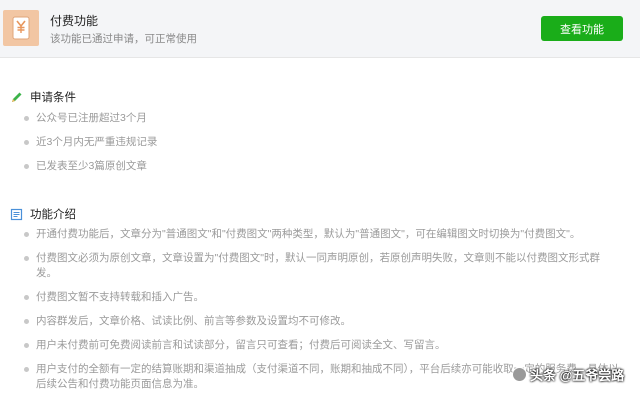 This screenshot has height=400, width=640. I want to click on conditions-heading: 申请条件, so click(43, 97).